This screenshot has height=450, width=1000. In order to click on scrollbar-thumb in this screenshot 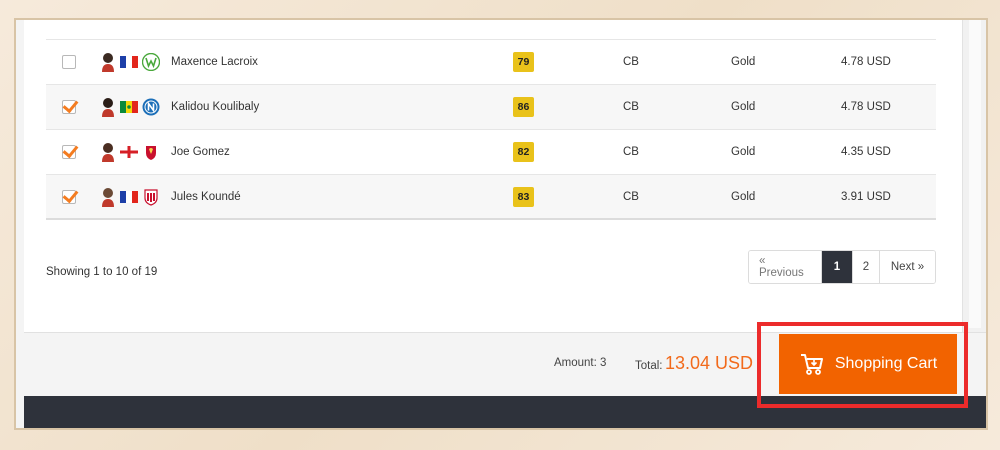, I will do `click(975, 174)`.